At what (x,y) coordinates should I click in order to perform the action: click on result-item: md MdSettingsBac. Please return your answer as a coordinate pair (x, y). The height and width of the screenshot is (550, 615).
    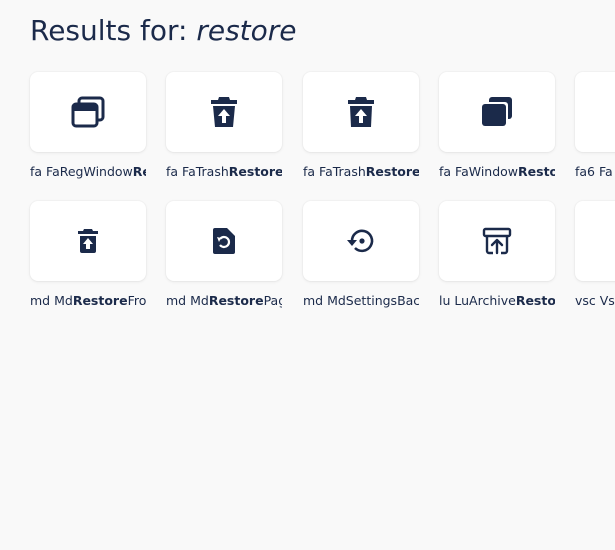
    Looking at the image, I should click on (361, 254).